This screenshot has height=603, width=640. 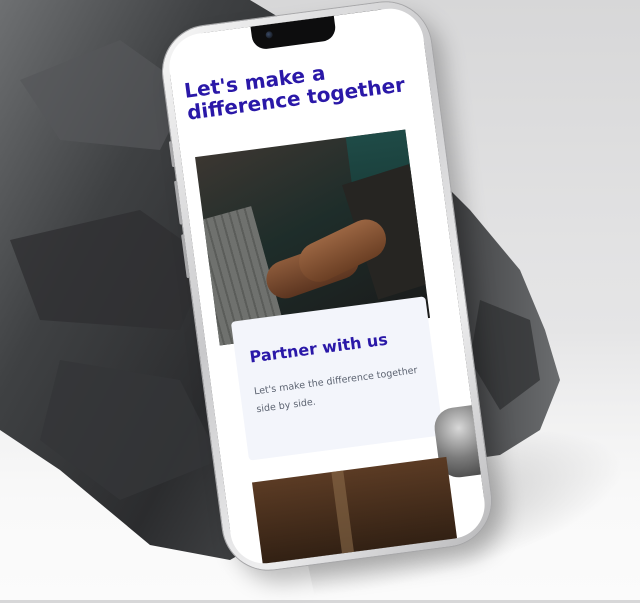 What do you see at coordinates (293, 33) in the screenshot?
I see `notch` at bounding box center [293, 33].